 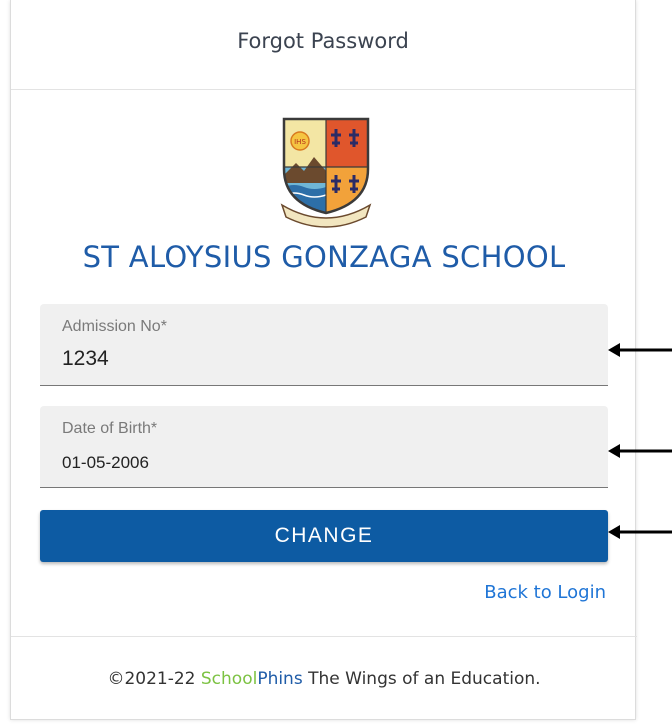 What do you see at coordinates (280, 678) in the screenshot?
I see `footer-brand-phins: Phins` at bounding box center [280, 678].